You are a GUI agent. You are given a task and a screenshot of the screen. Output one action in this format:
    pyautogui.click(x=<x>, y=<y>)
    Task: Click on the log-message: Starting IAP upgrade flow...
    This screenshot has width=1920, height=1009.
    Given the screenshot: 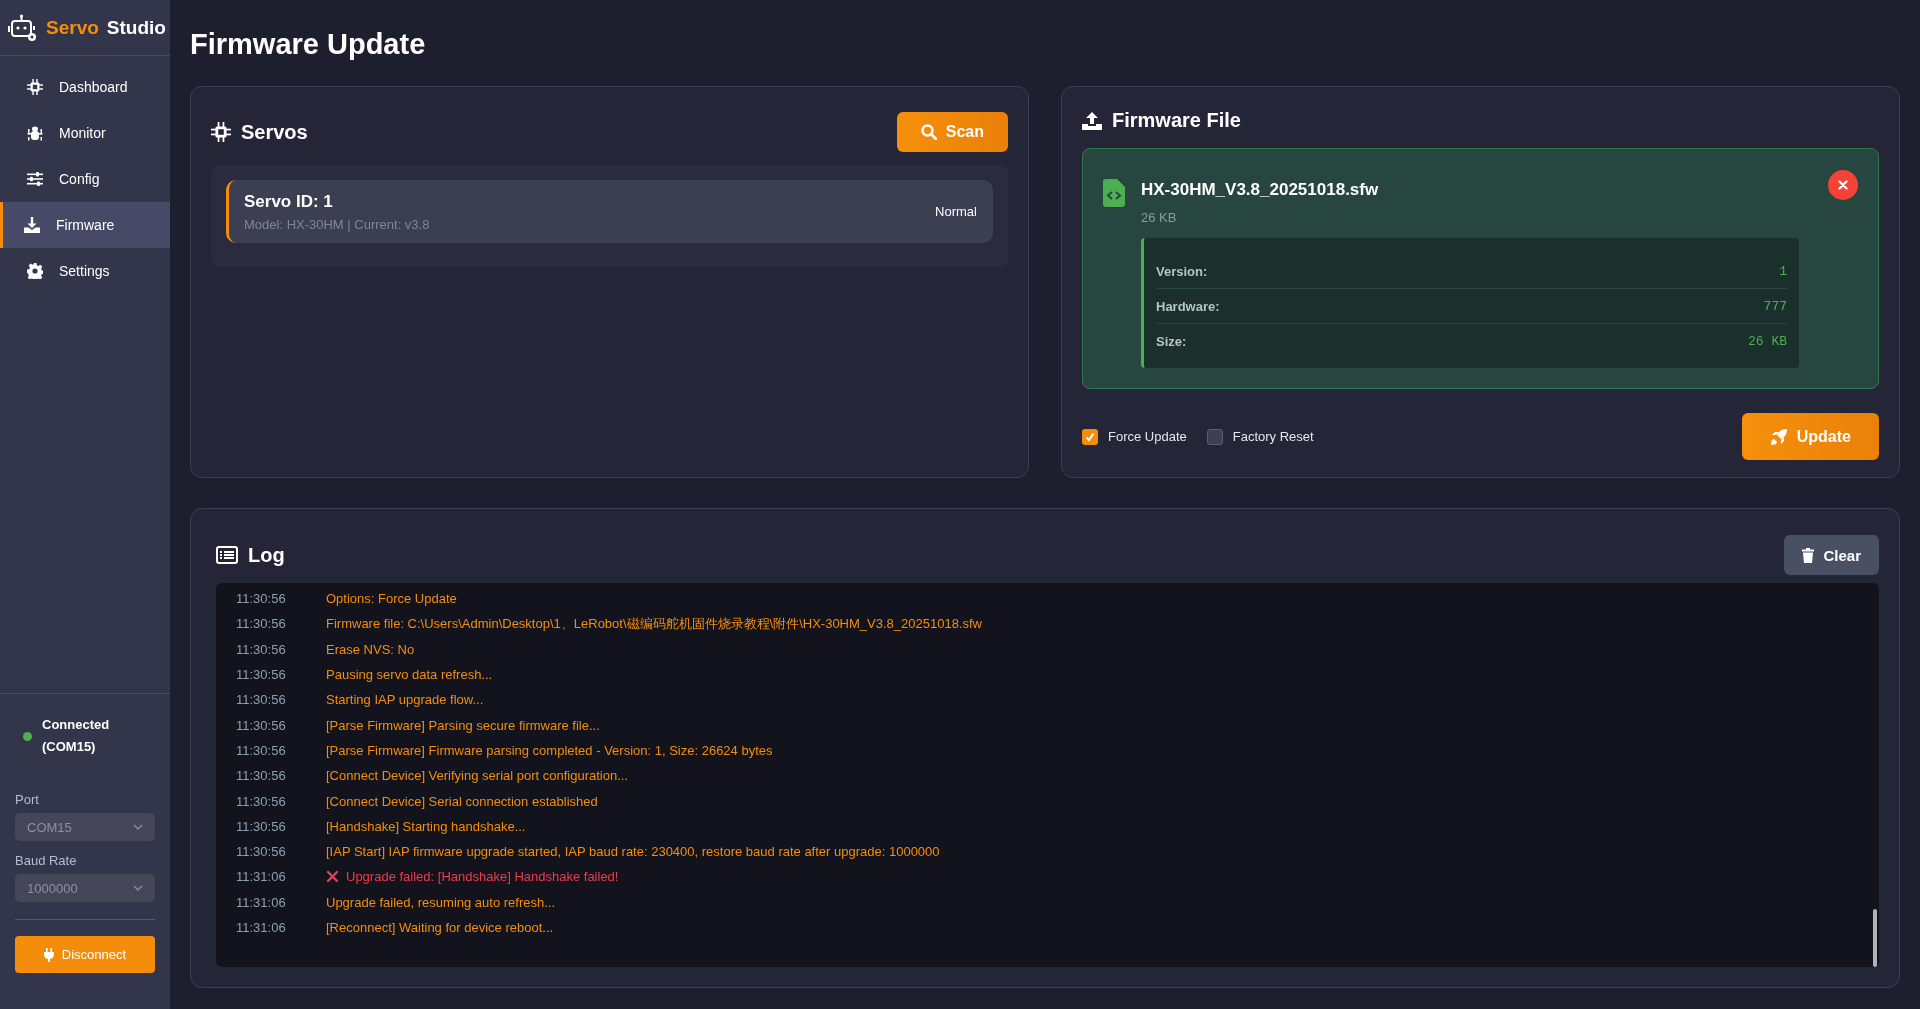 What is the action you would take?
    pyautogui.click(x=405, y=700)
    